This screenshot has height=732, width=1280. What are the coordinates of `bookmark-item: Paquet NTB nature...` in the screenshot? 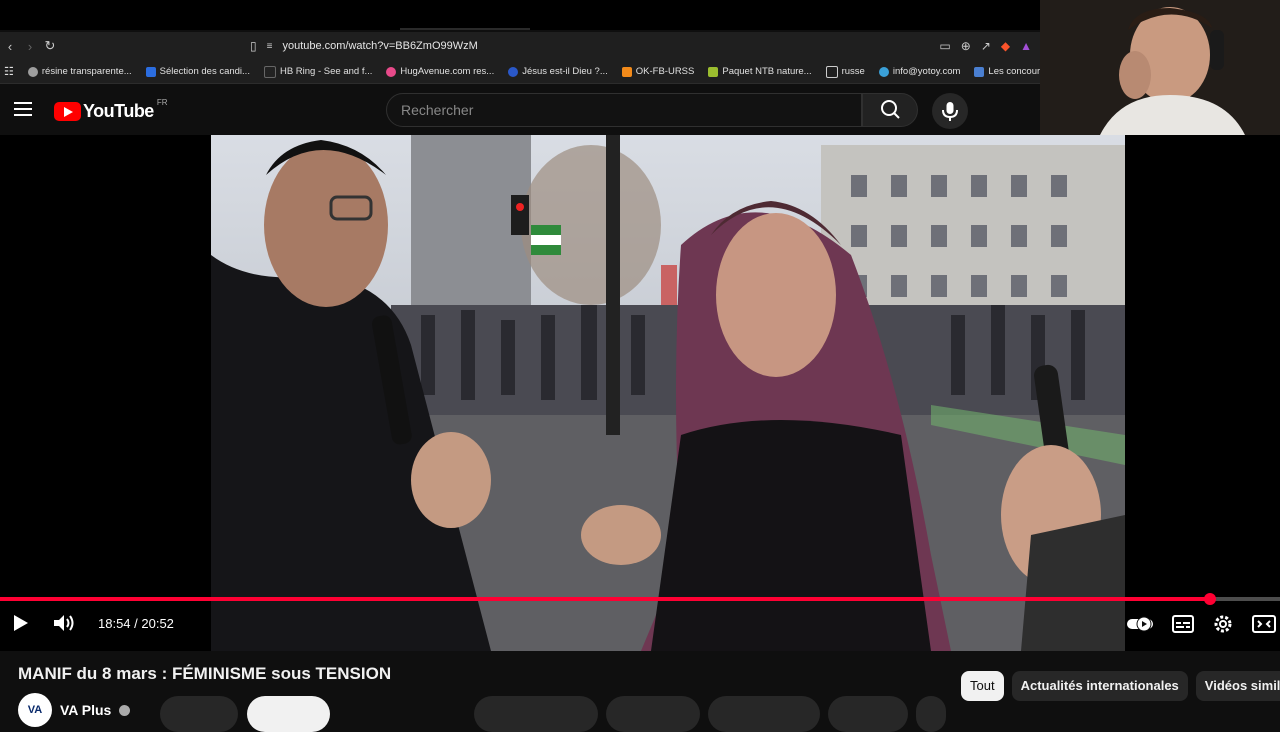 It's located at (760, 71).